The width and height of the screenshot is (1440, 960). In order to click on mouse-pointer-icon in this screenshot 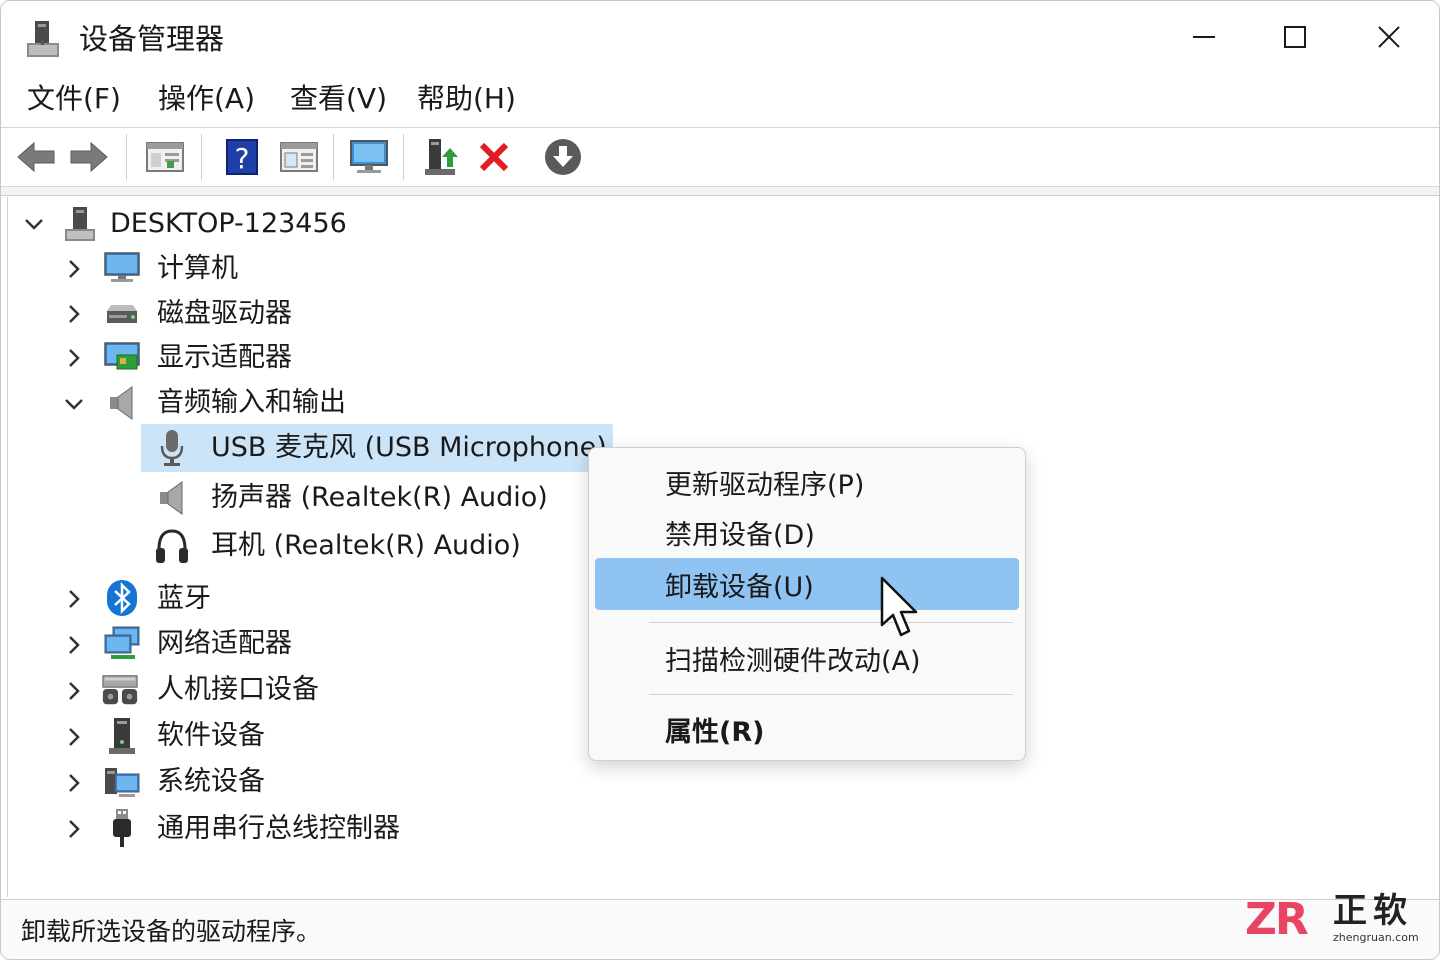, I will do `click(901, 608)`.